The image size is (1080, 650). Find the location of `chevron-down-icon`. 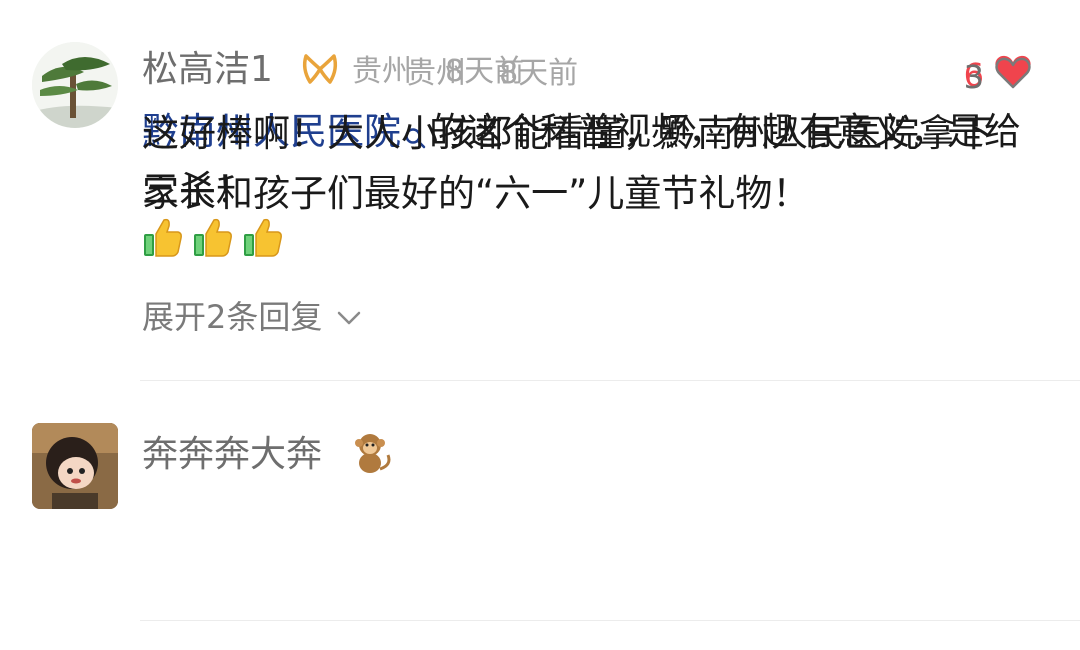

chevron-down-icon is located at coordinates (349, 315).